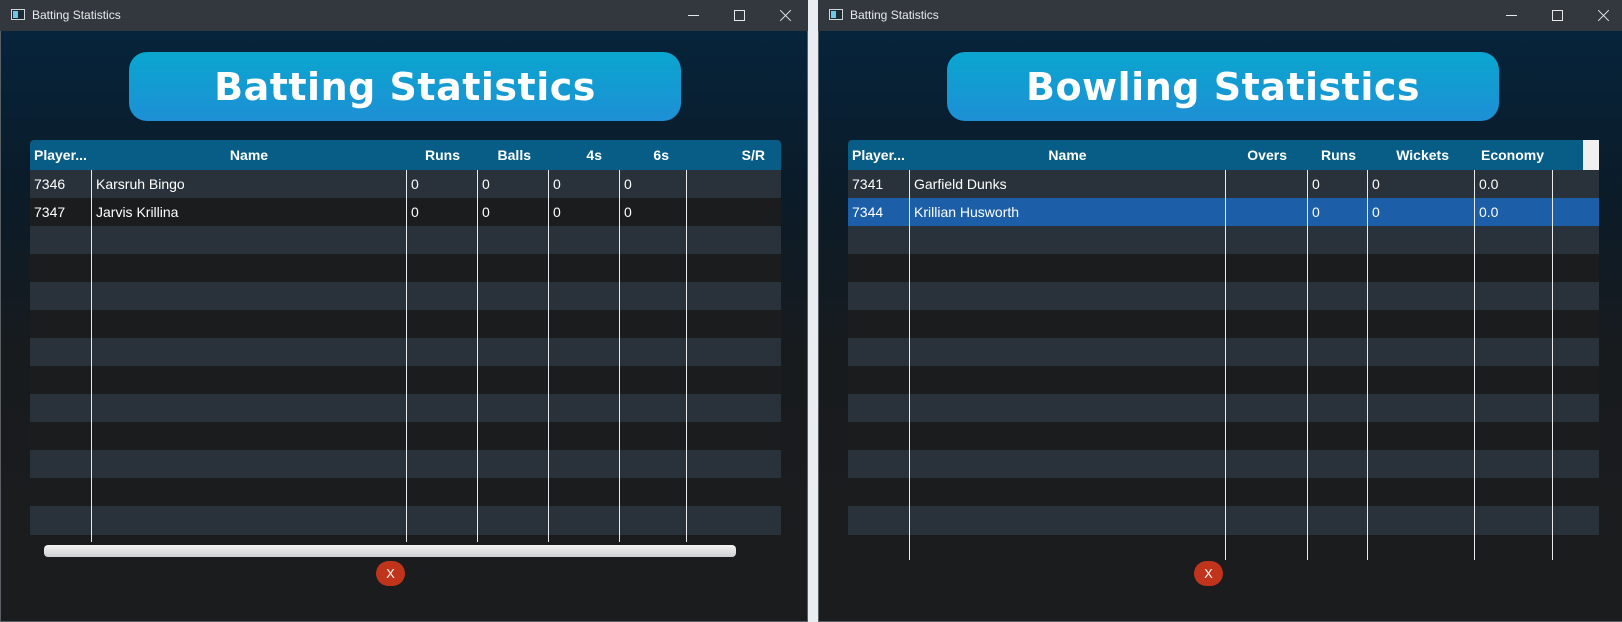 The height and width of the screenshot is (622, 1622). What do you see at coordinates (1266, 155) in the screenshot?
I see `column-header-overs: Overs` at bounding box center [1266, 155].